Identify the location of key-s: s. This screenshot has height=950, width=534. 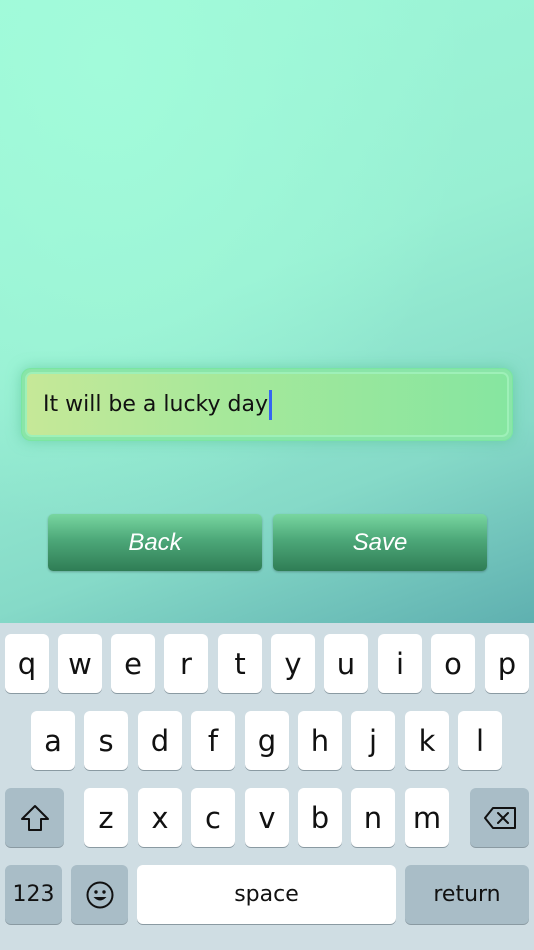
(106, 740).